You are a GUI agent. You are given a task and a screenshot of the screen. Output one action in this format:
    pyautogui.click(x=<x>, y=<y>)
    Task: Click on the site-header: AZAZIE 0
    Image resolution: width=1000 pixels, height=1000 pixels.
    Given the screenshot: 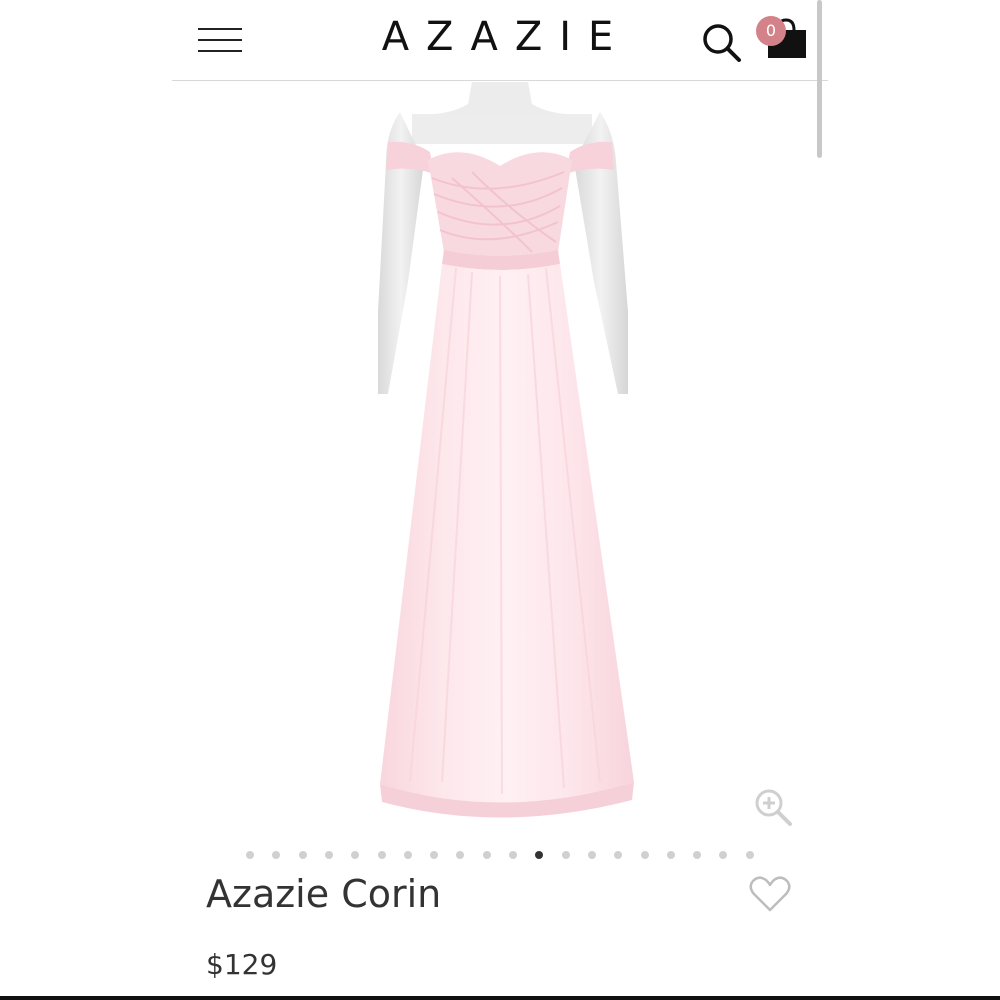 What is the action you would take?
    pyautogui.click(x=500, y=40)
    